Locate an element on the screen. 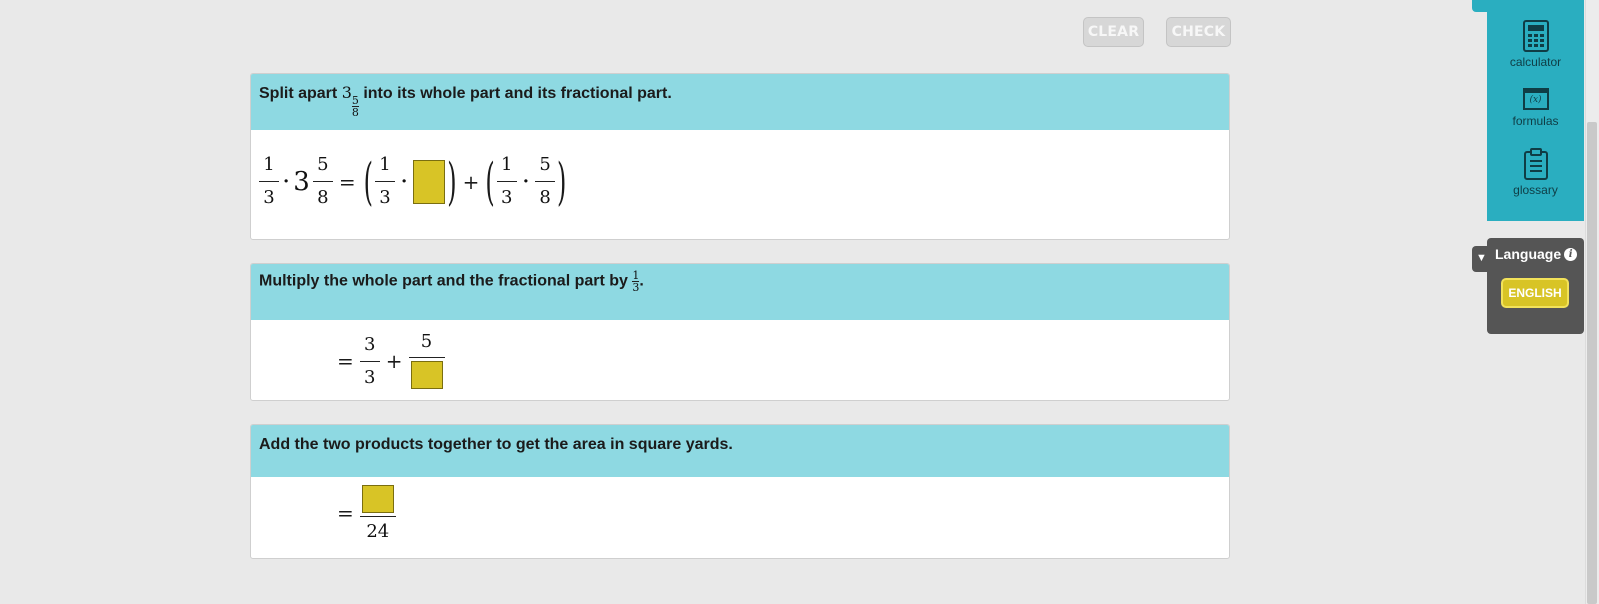 This screenshot has width=1599, height=604. fraction-three-thirds: 33 is located at coordinates (369, 360).